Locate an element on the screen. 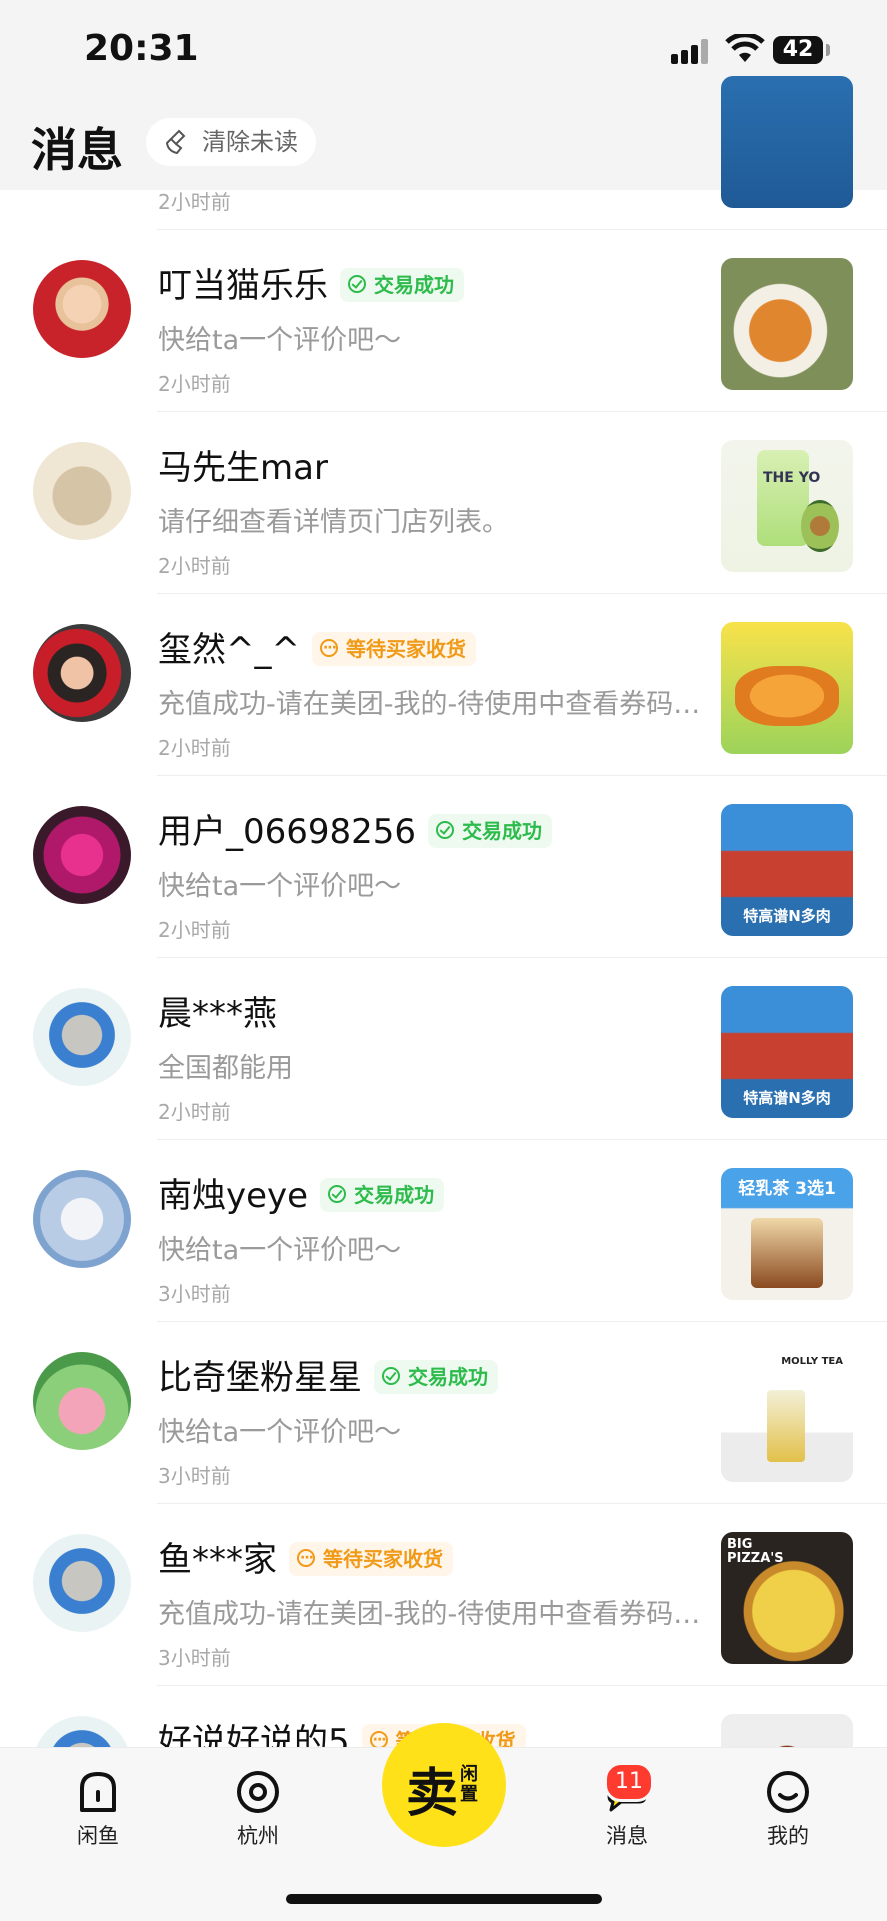 This screenshot has width=887, height=1921. unread-count-badge: 11 is located at coordinates (629, 1782).